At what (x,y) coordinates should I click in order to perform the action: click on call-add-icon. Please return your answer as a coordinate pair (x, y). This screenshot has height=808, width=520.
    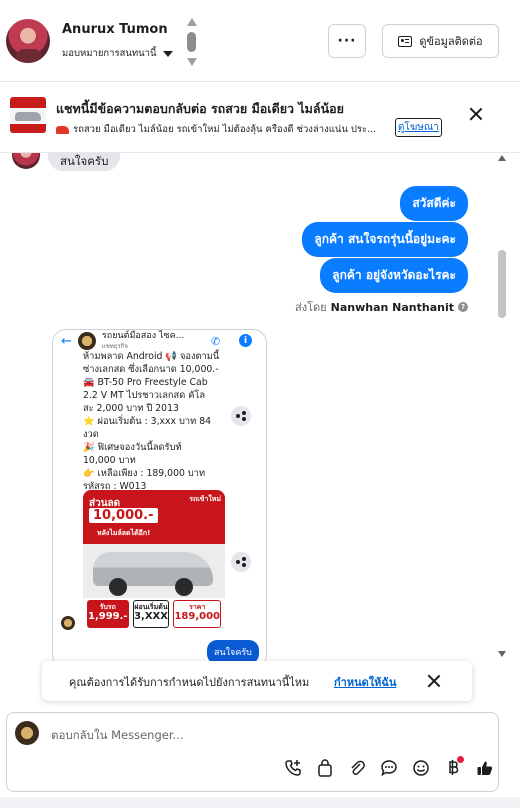
    Looking at the image, I should click on (293, 768).